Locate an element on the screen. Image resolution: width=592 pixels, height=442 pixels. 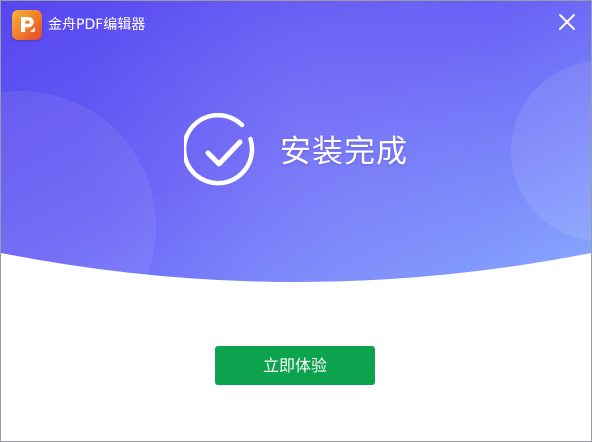
try-now-button: 立即体验 is located at coordinates (295, 365).